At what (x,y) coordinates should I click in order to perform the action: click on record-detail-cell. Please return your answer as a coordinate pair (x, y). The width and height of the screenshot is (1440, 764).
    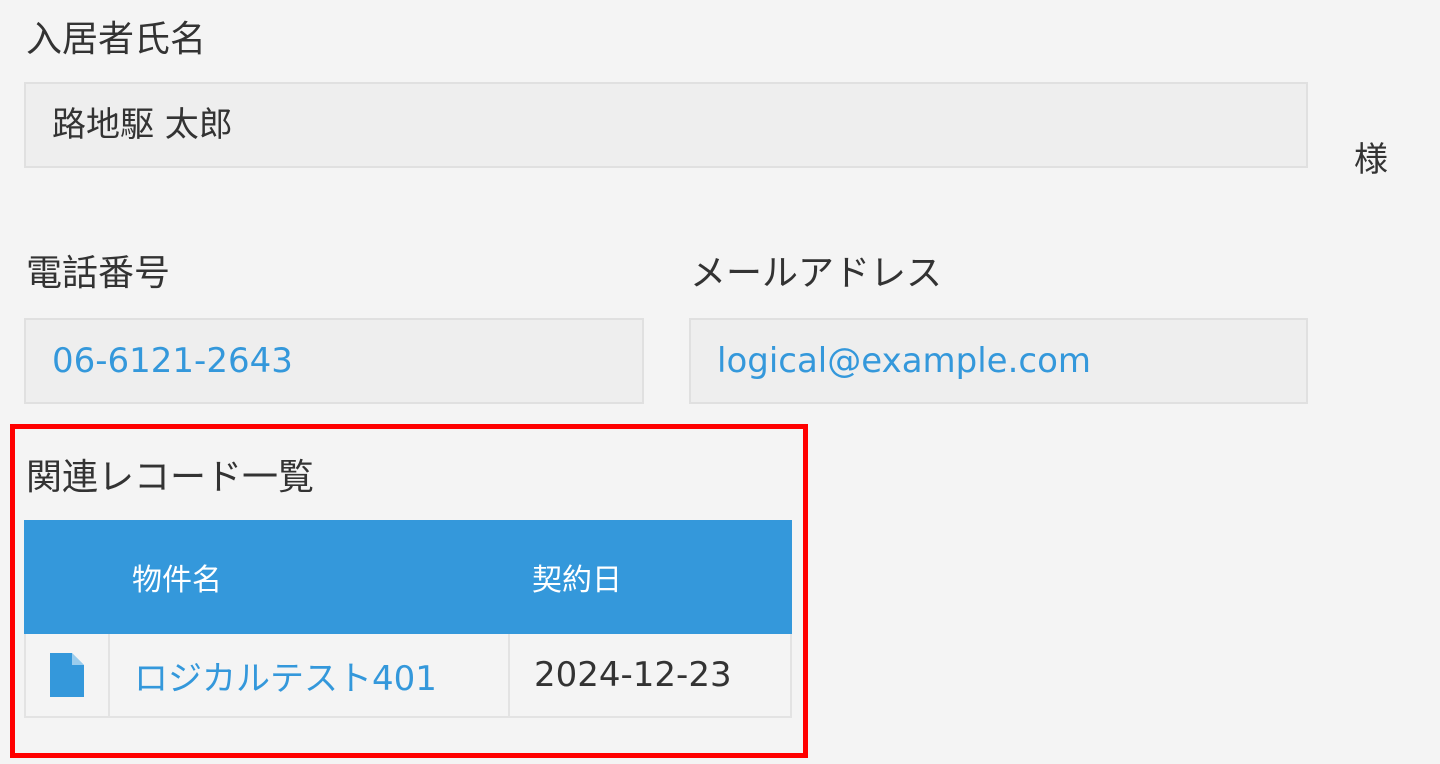
    Looking at the image, I should click on (68, 675).